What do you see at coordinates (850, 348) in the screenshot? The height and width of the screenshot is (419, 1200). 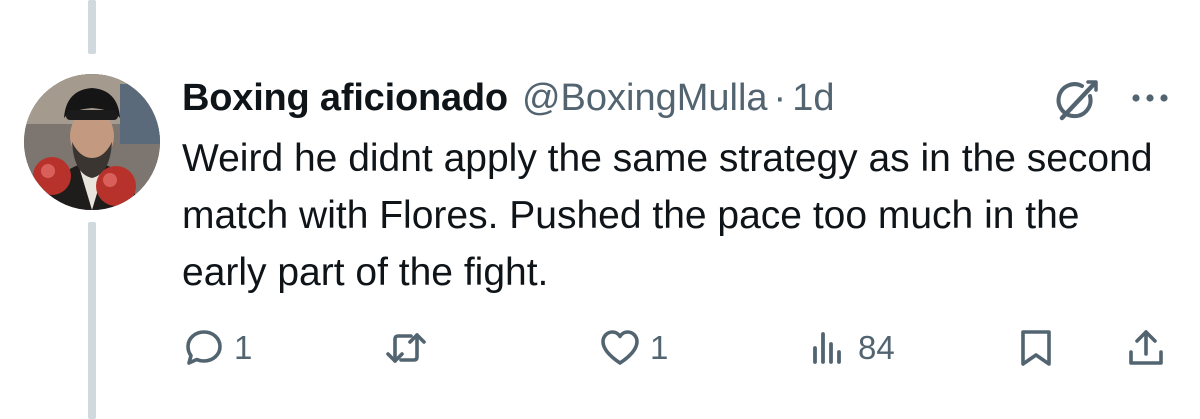 I see `views-button: 84` at bounding box center [850, 348].